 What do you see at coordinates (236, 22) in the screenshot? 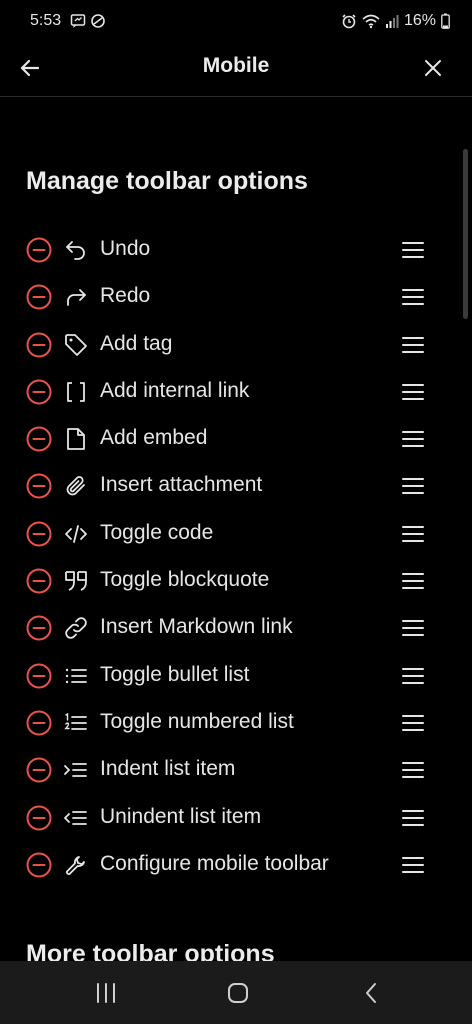
I see `status-bar: 5:53 16%` at bounding box center [236, 22].